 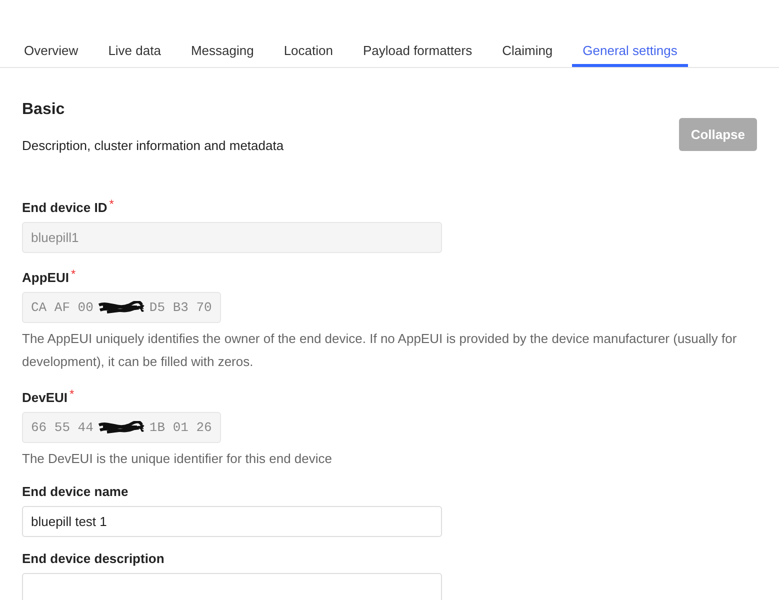 What do you see at coordinates (222, 45) in the screenshot?
I see `tab: Messaging` at bounding box center [222, 45].